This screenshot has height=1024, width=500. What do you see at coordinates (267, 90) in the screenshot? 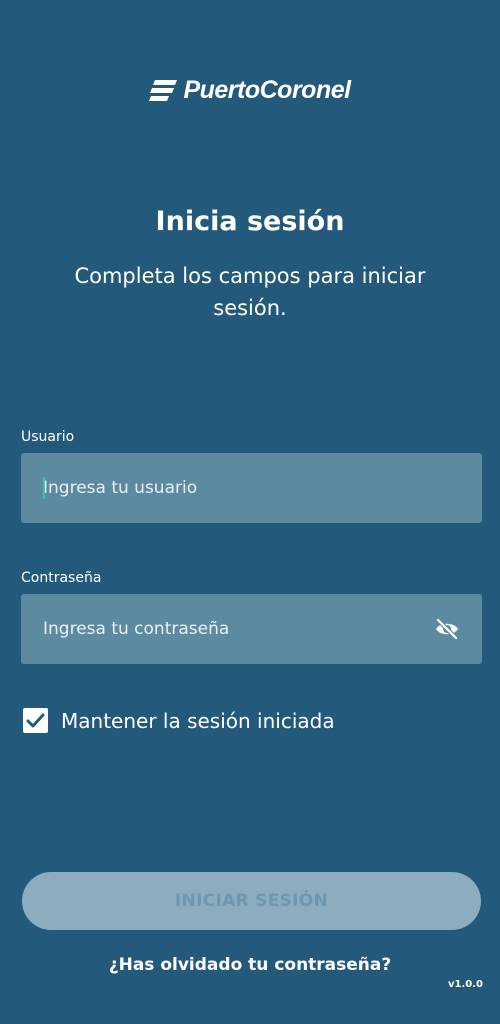
I see `brand-name: PuertoCoronel` at bounding box center [267, 90].